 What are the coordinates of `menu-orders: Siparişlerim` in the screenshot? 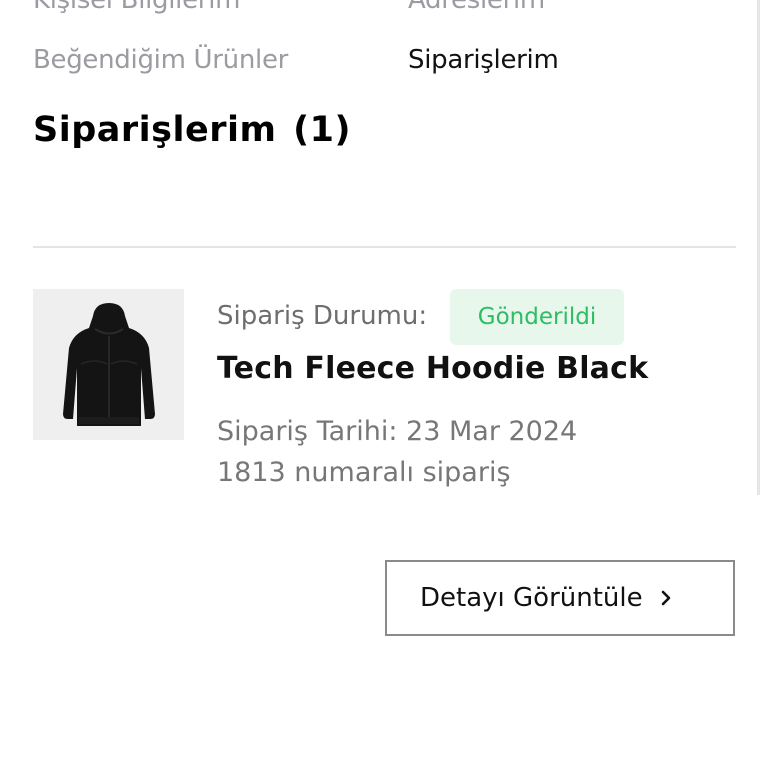 It's located at (483, 60).